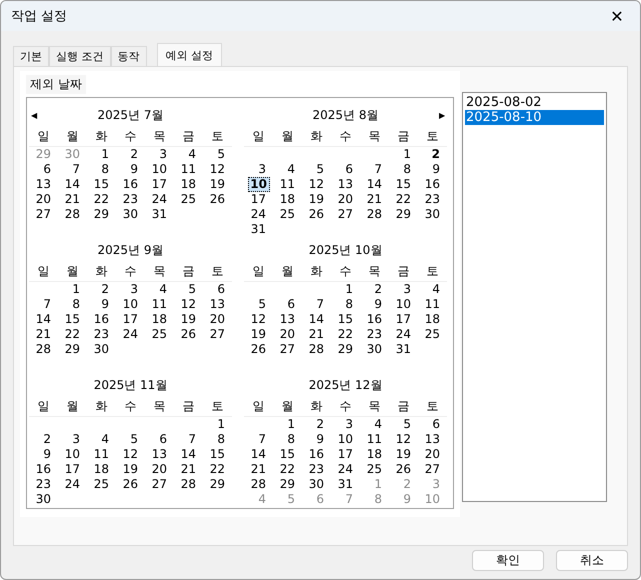 Image resolution: width=641 pixels, height=580 pixels. What do you see at coordinates (592, 560) in the screenshot?
I see `cancel-button: 취소` at bounding box center [592, 560].